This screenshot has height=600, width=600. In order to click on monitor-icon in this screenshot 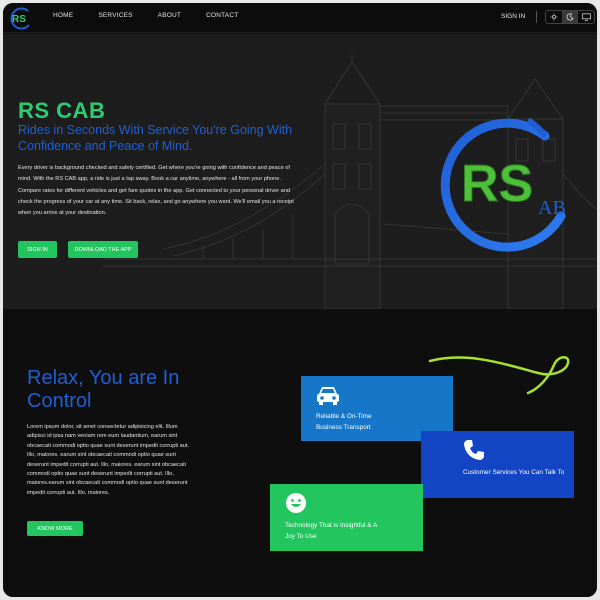, I will do `click(586, 17)`.